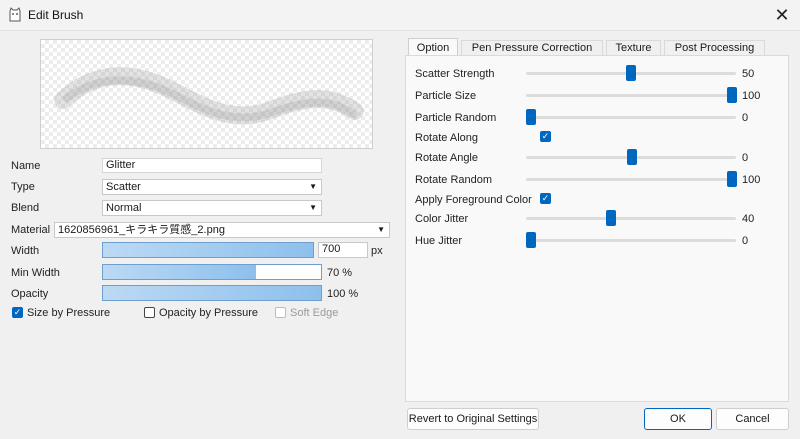 This screenshot has width=800, height=439. I want to click on brush-preview, so click(206, 94).